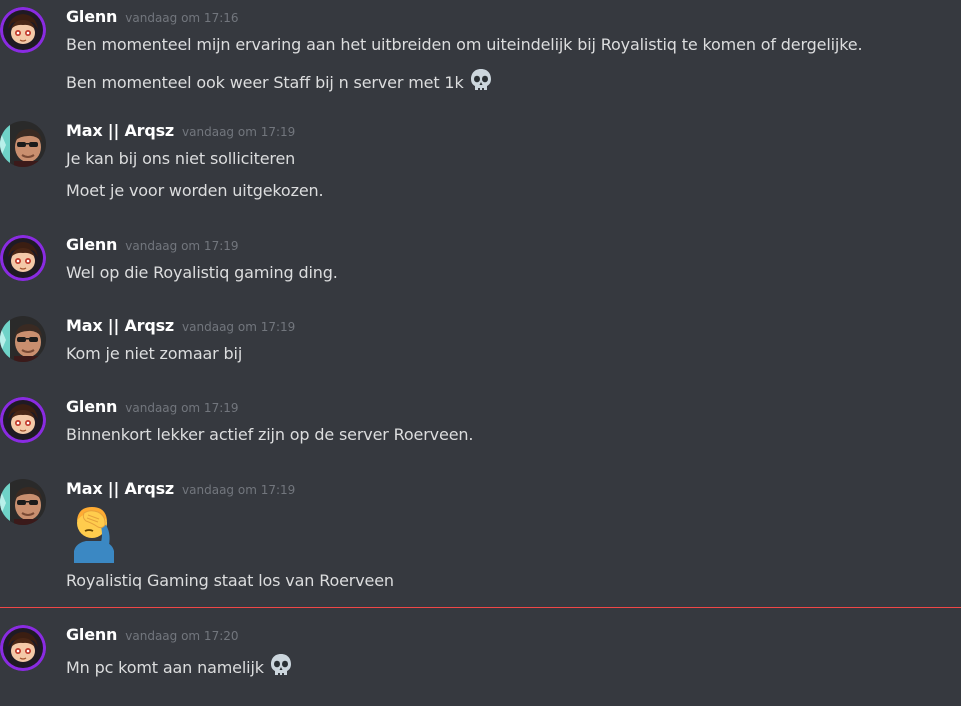 Image resolution: width=961 pixels, height=706 pixels. What do you see at coordinates (154, 353) in the screenshot?
I see `message-text: Kom je niet zomaar bij` at bounding box center [154, 353].